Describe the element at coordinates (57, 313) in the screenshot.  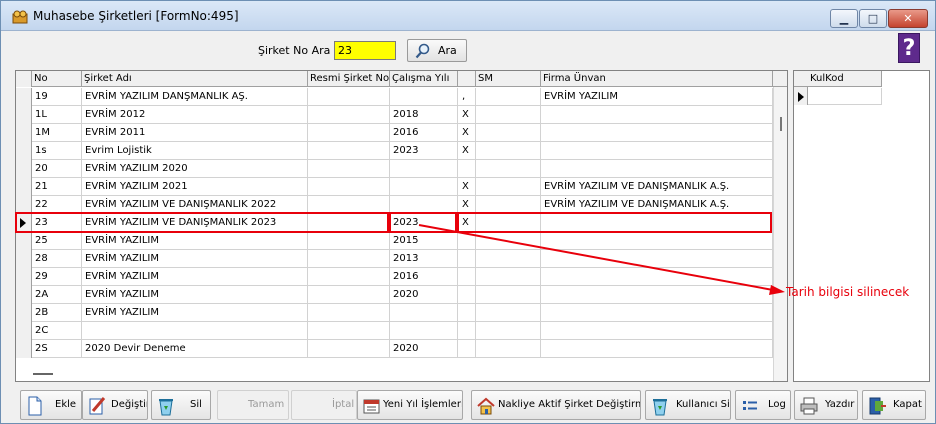
I see `cell-no: 2B` at that location.